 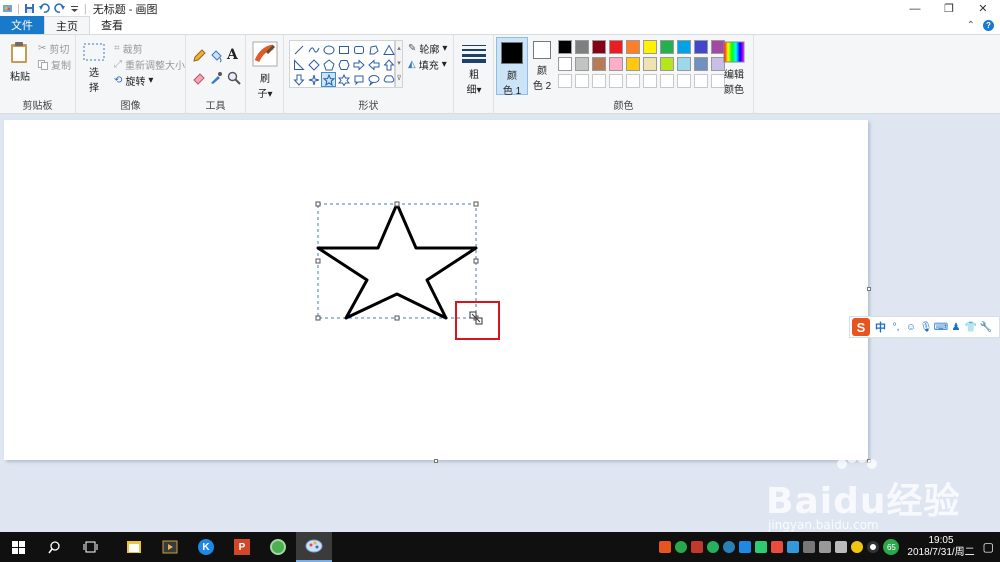 I want to click on emoji-icon: ☺, so click(x=911, y=327).